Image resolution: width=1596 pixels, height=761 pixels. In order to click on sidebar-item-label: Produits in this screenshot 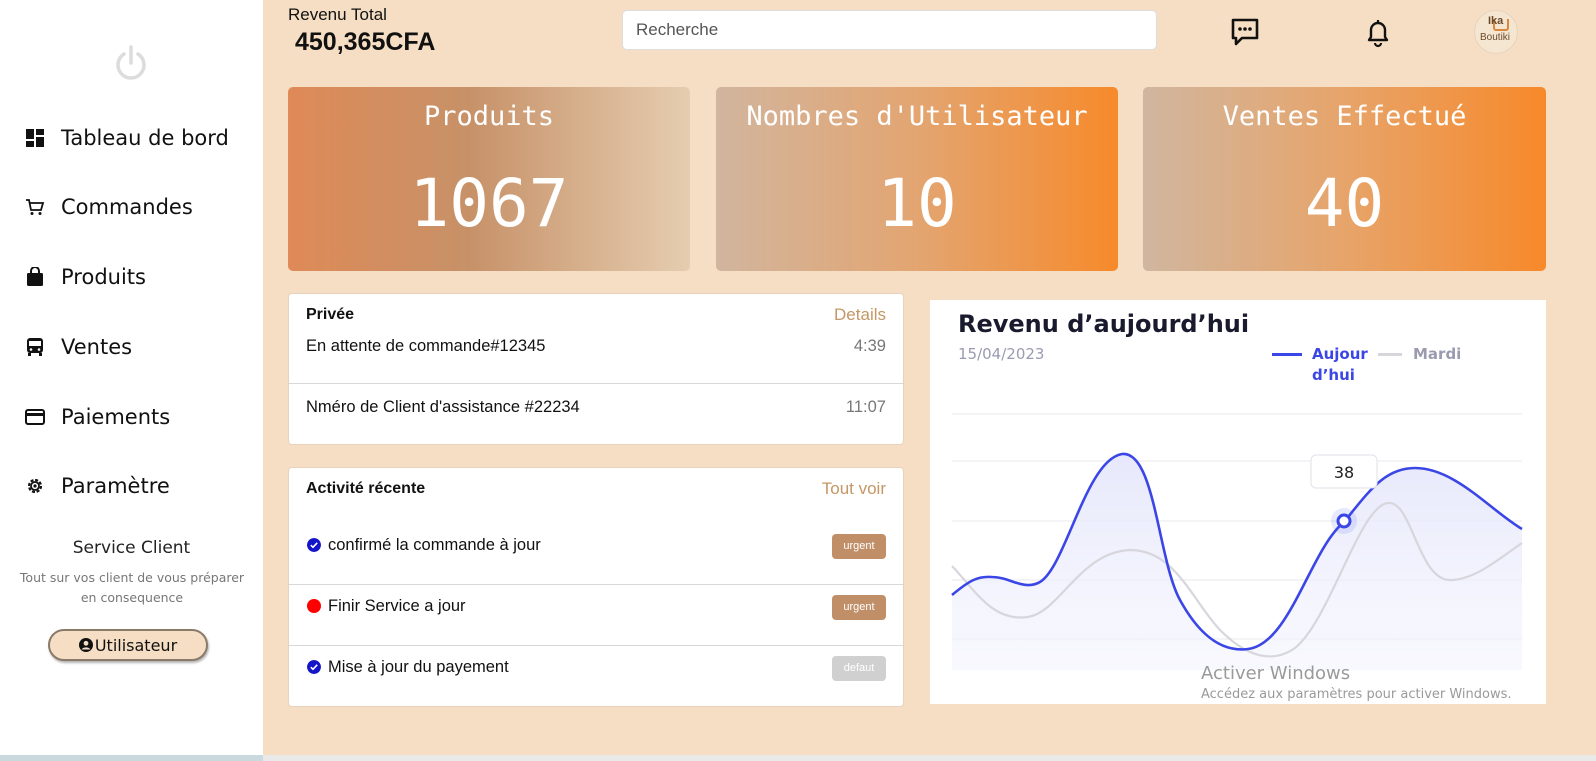, I will do `click(103, 277)`.